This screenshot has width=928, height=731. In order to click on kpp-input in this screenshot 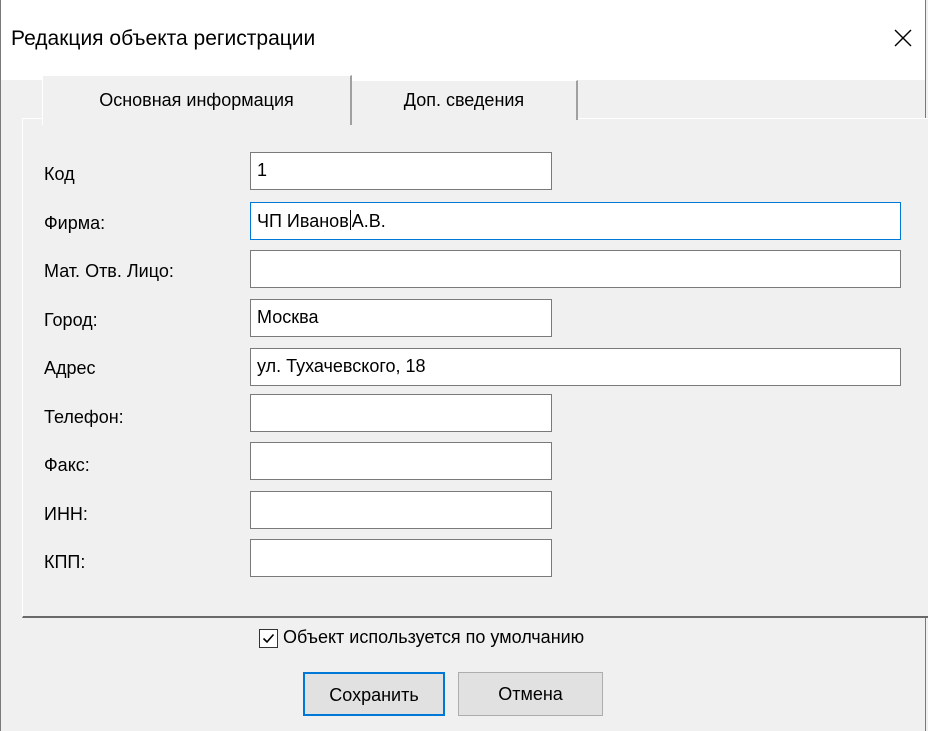, I will do `click(401, 558)`.